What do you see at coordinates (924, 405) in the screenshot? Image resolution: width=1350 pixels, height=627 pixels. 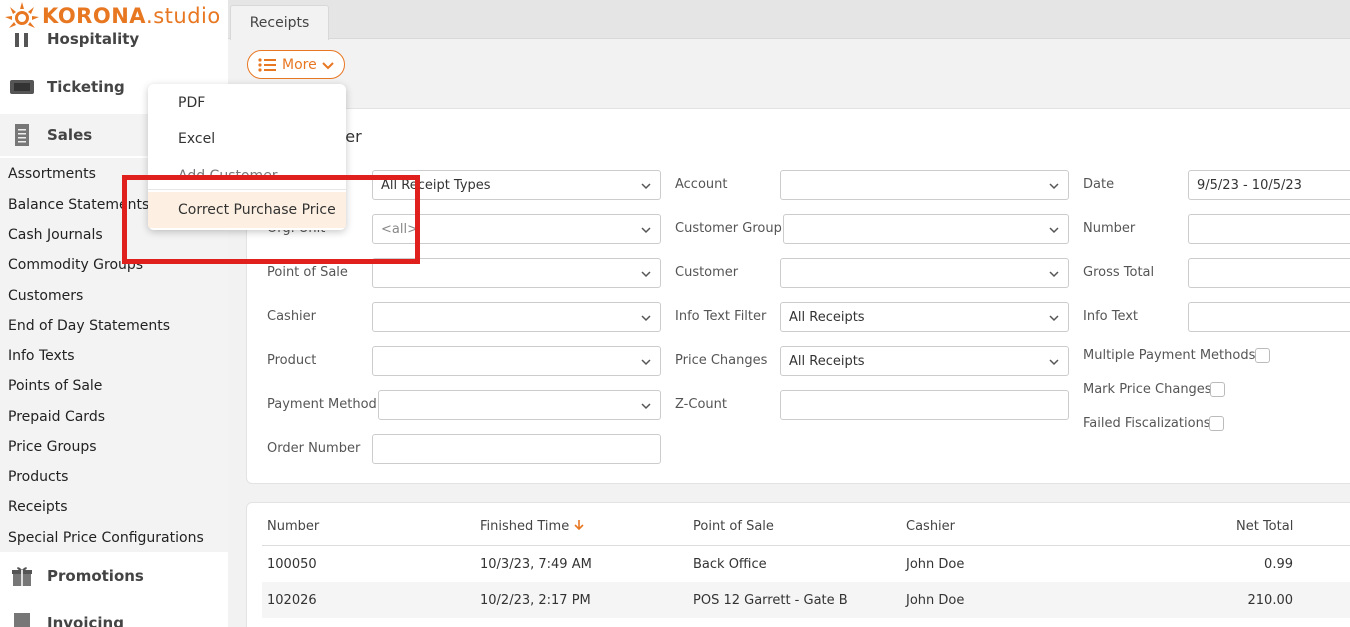 I see `z-count-input` at bounding box center [924, 405].